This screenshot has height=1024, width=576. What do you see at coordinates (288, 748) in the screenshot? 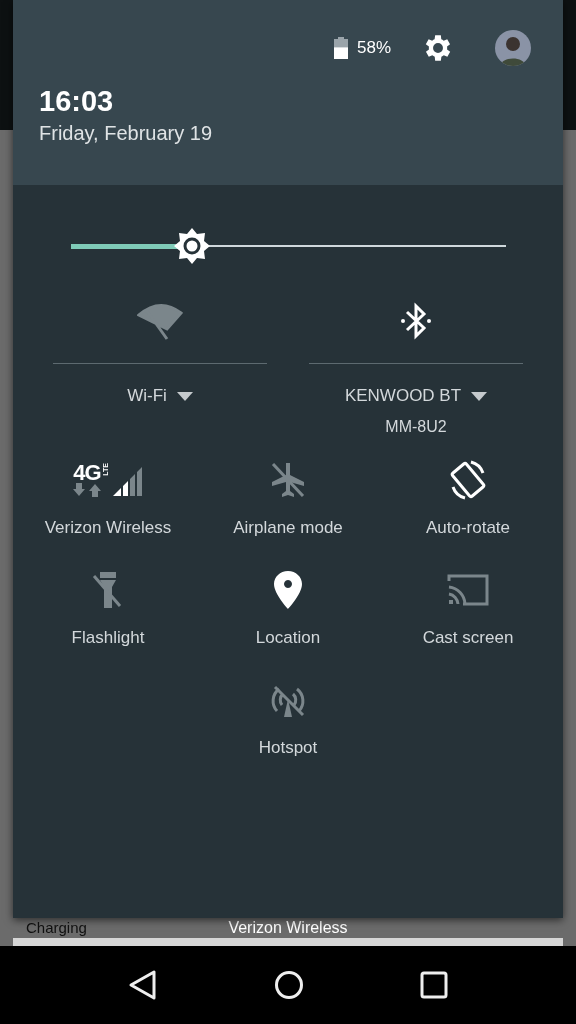
I see `tile-label: Hotspot` at bounding box center [288, 748].